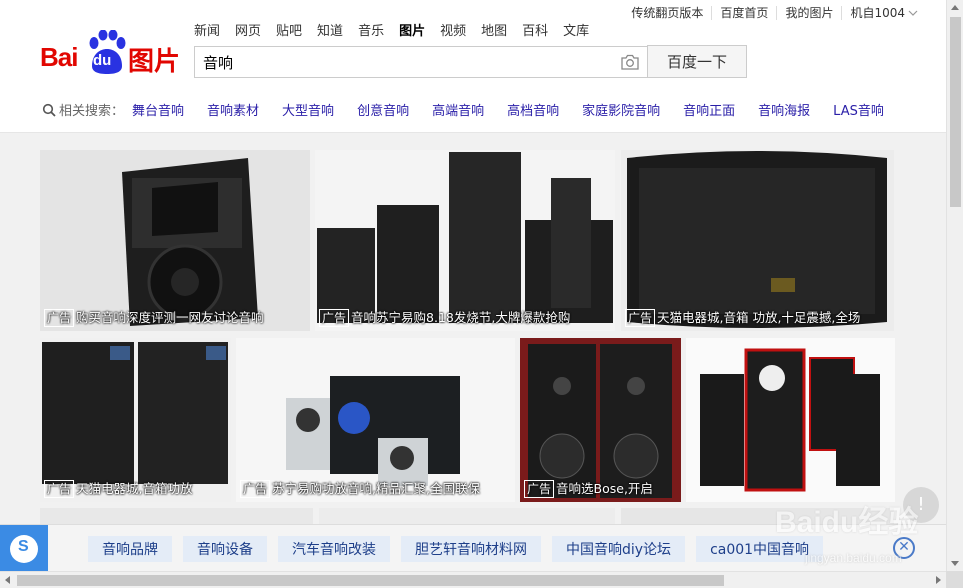 Image resolution: width=963 pixels, height=588 pixels. I want to click on top-nav-item: 地图, so click(494, 29).